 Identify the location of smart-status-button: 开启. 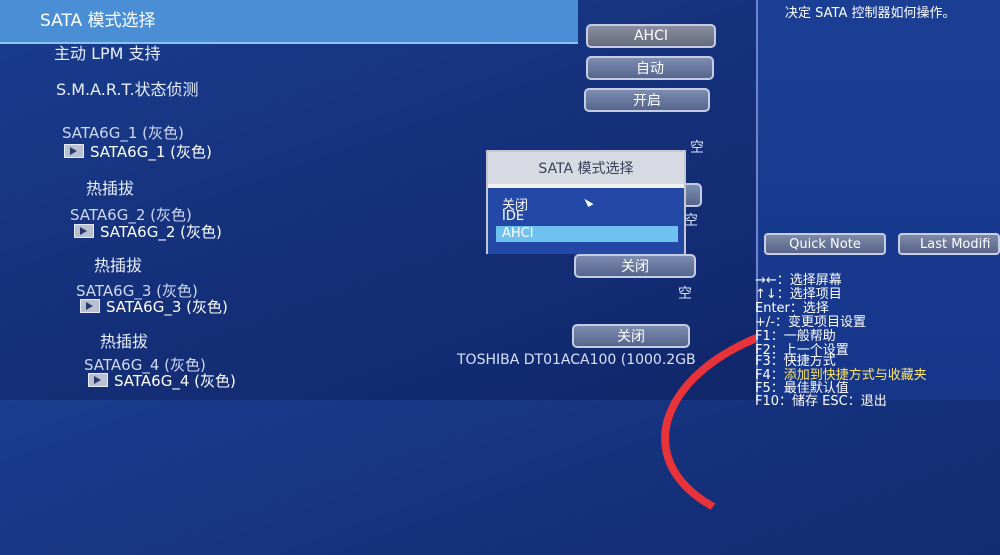
(647, 100).